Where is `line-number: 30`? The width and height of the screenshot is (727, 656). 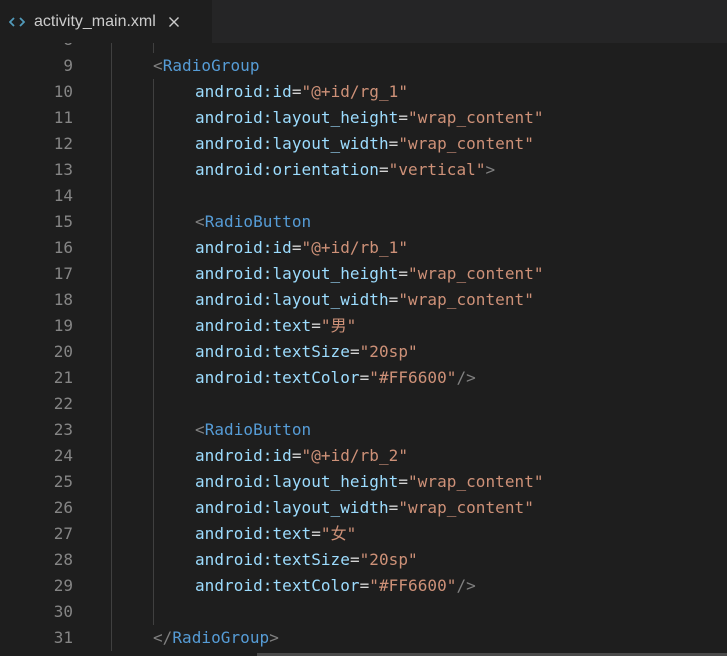 line-number: 30 is located at coordinates (63, 611).